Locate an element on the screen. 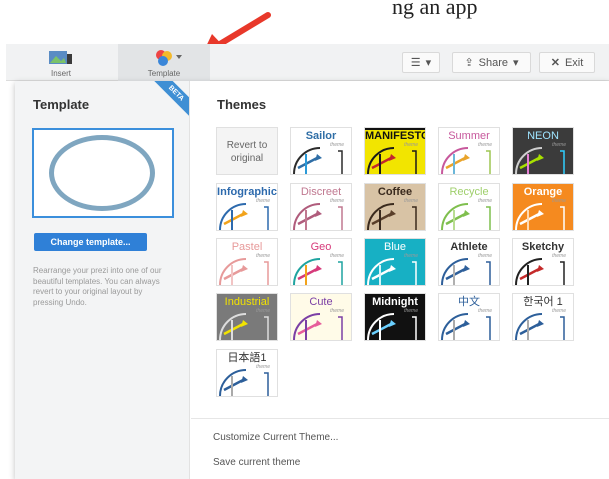  share-label: Share is located at coordinates (493, 62).